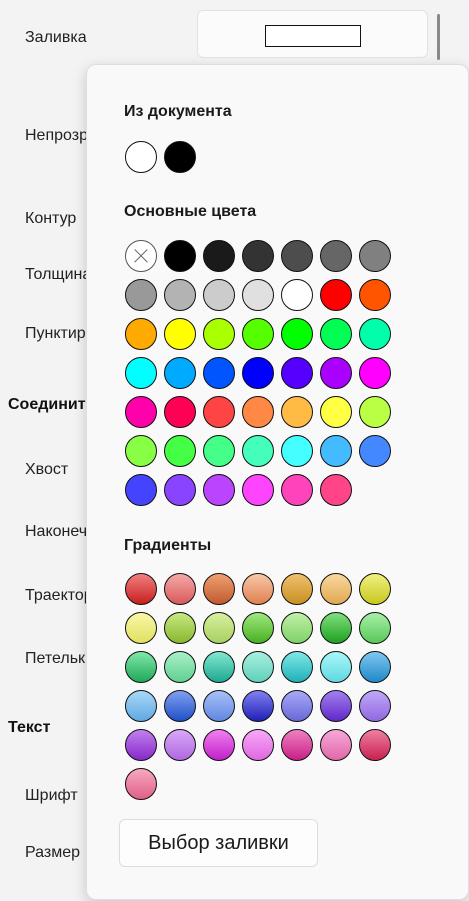 The image size is (469, 901). What do you see at coordinates (259, 158) in the screenshot?
I see `document-colors-grid` at bounding box center [259, 158].